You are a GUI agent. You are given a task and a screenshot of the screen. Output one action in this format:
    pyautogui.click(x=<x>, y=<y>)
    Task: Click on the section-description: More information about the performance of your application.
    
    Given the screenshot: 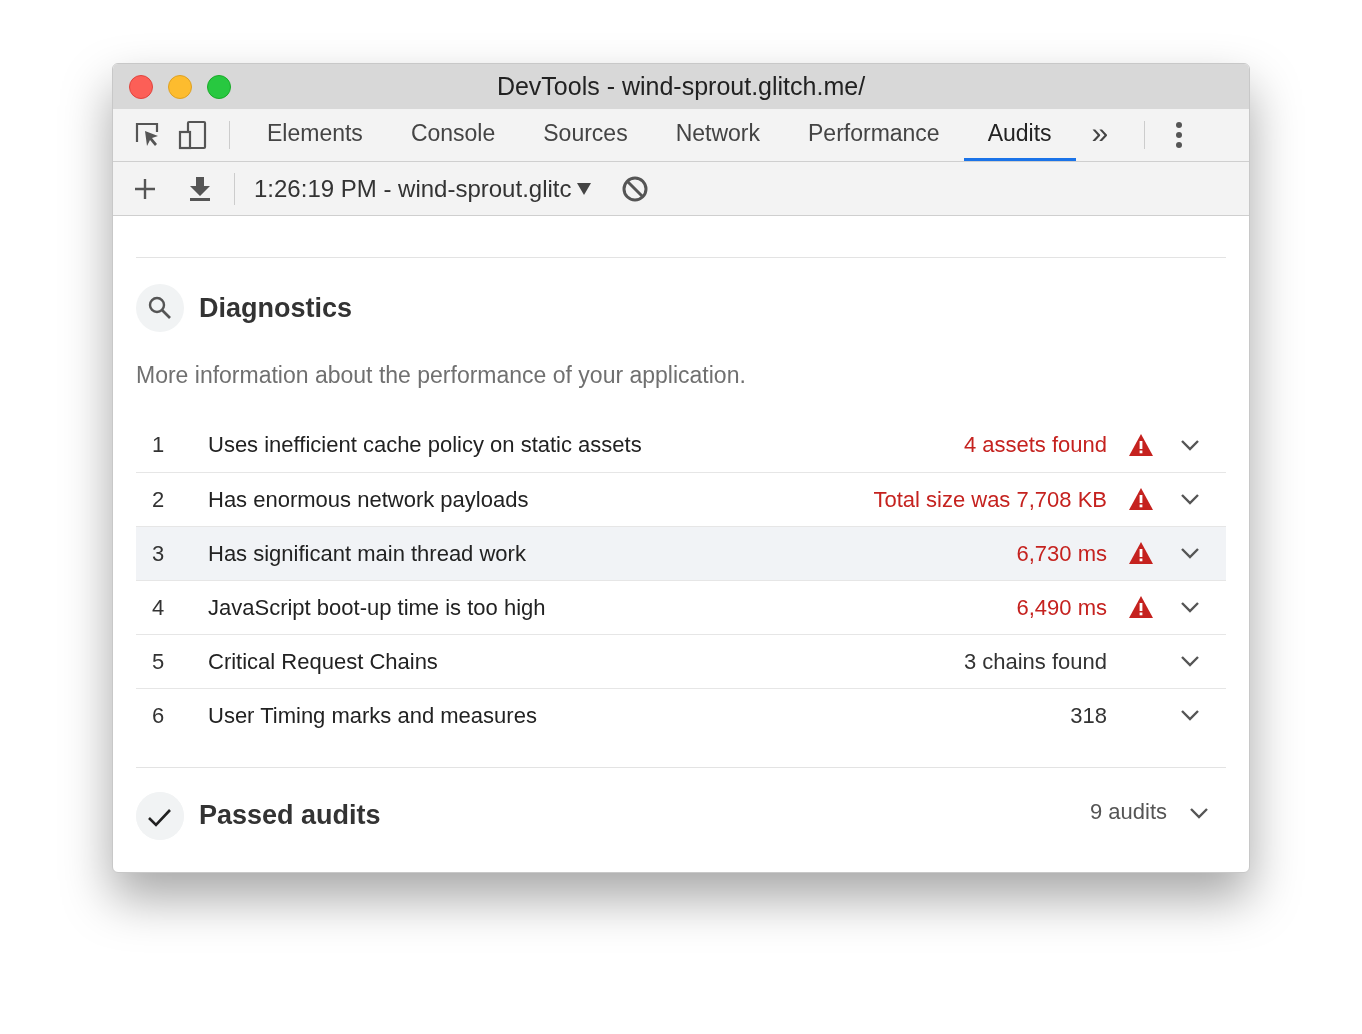 What is the action you would take?
    pyautogui.click(x=441, y=375)
    